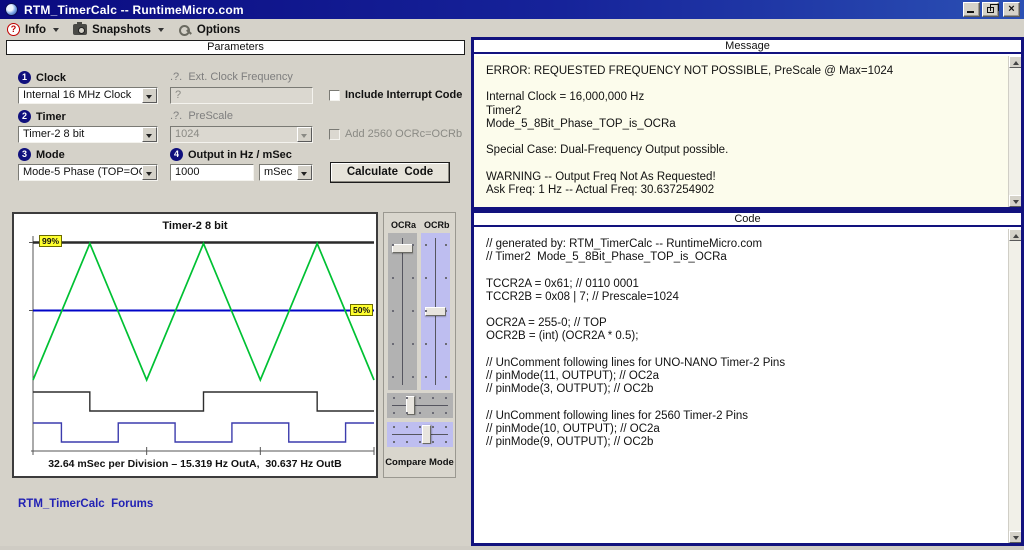  I want to click on prescale-label: .?. PreScale, so click(201, 116).